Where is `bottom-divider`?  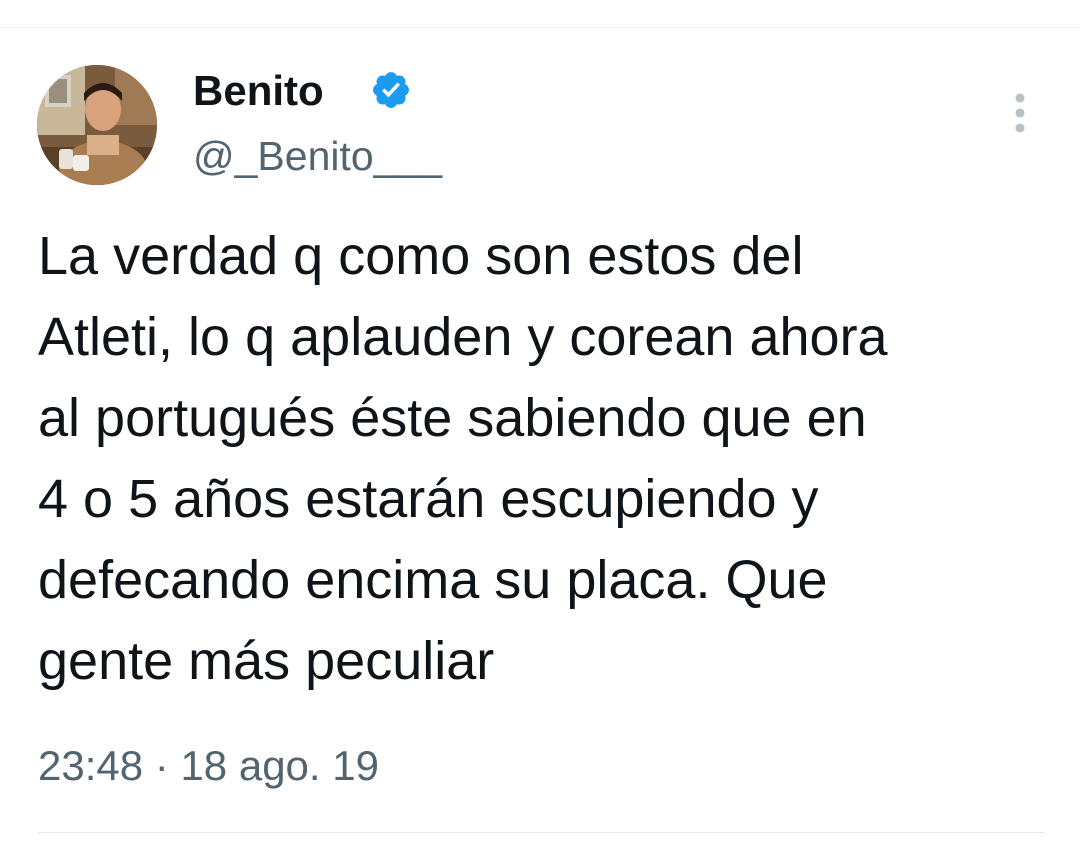
bottom-divider is located at coordinates (541, 832).